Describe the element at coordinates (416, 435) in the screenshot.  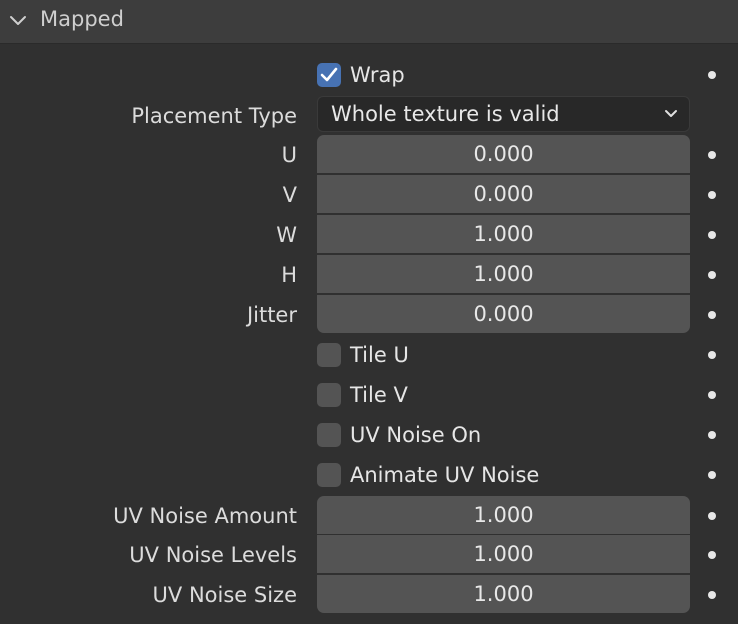
I see `uv-noise-on-label: UV Noise On` at that location.